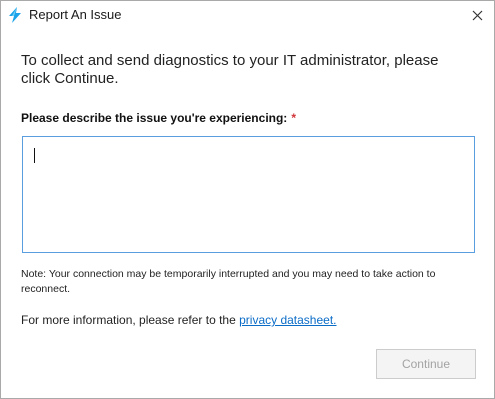 The width and height of the screenshot is (495, 399). I want to click on close-icon, so click(477, 15).